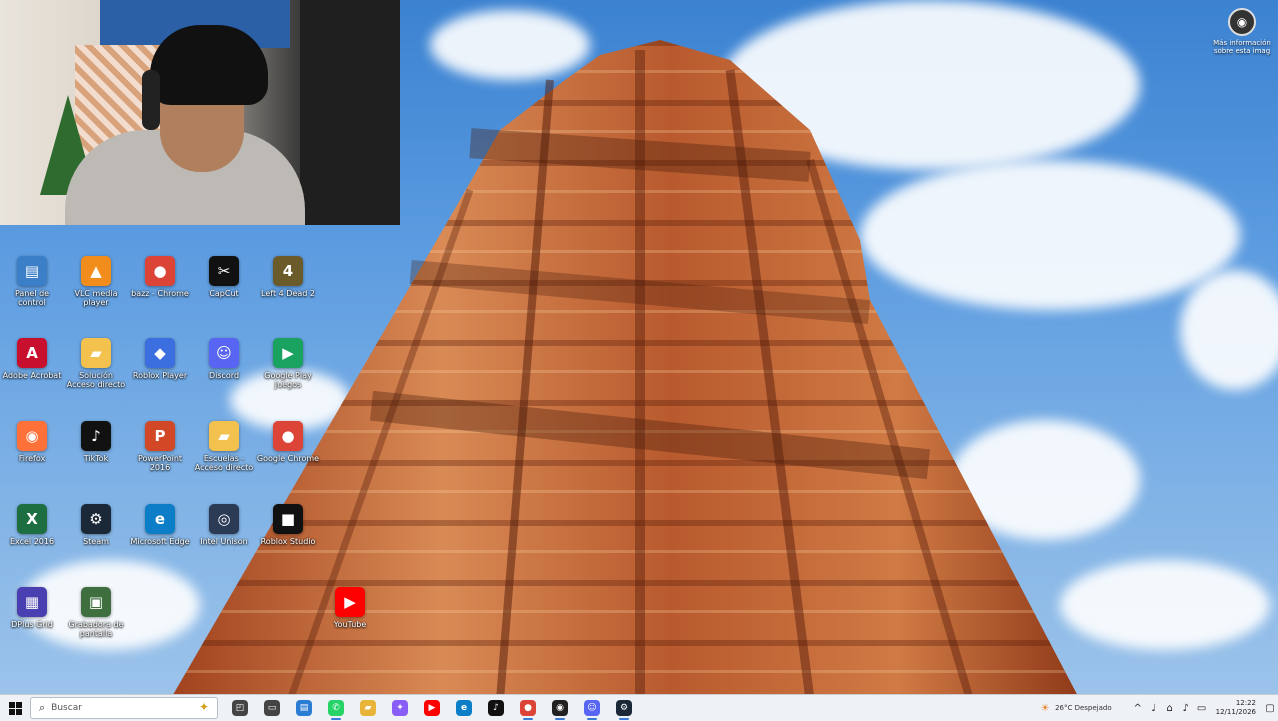 This screenshot has height=721, width=1278. Describe the element at coordinates (32, 458) in the screenshot. I see `desktop-icon-label: Firefox` at that location.